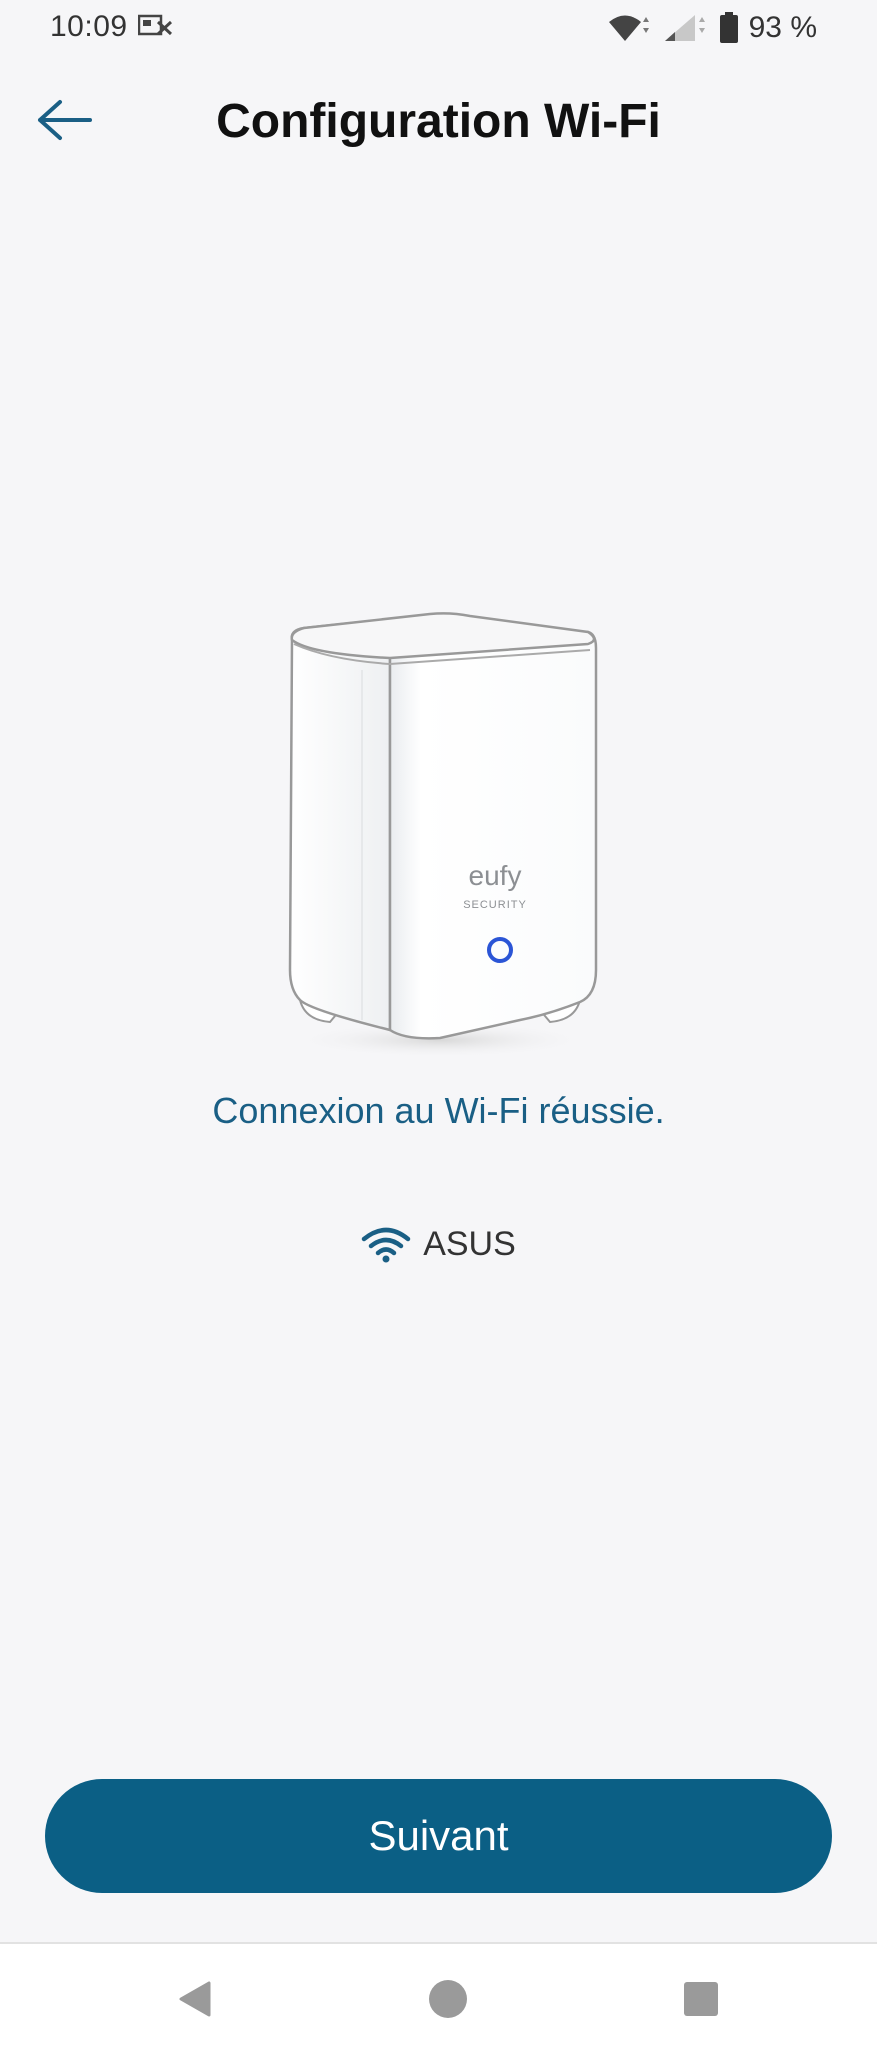 The height and width of the screenshot is (2048, 877). I want to click on nav-back-button, so click(195, 1999).